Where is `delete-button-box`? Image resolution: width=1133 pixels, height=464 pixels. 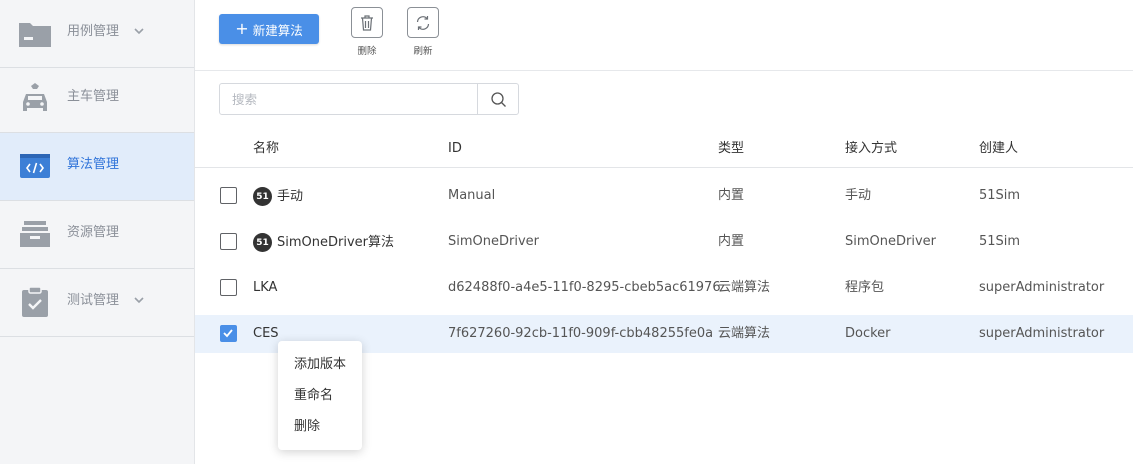 delete-button-box is located at coordinates (367, 22).